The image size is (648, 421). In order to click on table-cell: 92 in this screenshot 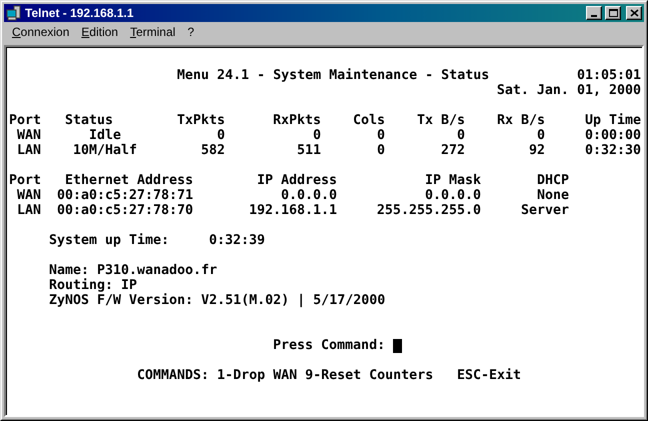, I will do `click(536, 150)`.